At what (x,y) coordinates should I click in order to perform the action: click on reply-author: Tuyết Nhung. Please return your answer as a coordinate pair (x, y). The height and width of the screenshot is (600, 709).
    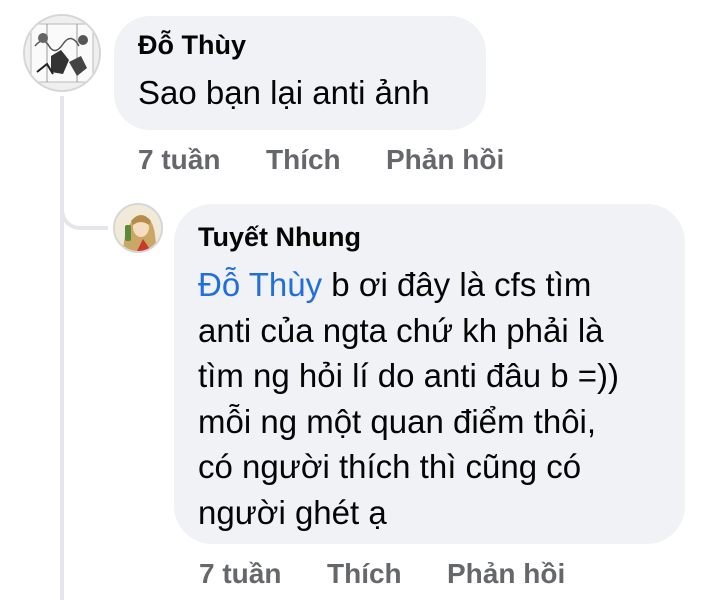
    Looking at the image, I should click on (279, 237).